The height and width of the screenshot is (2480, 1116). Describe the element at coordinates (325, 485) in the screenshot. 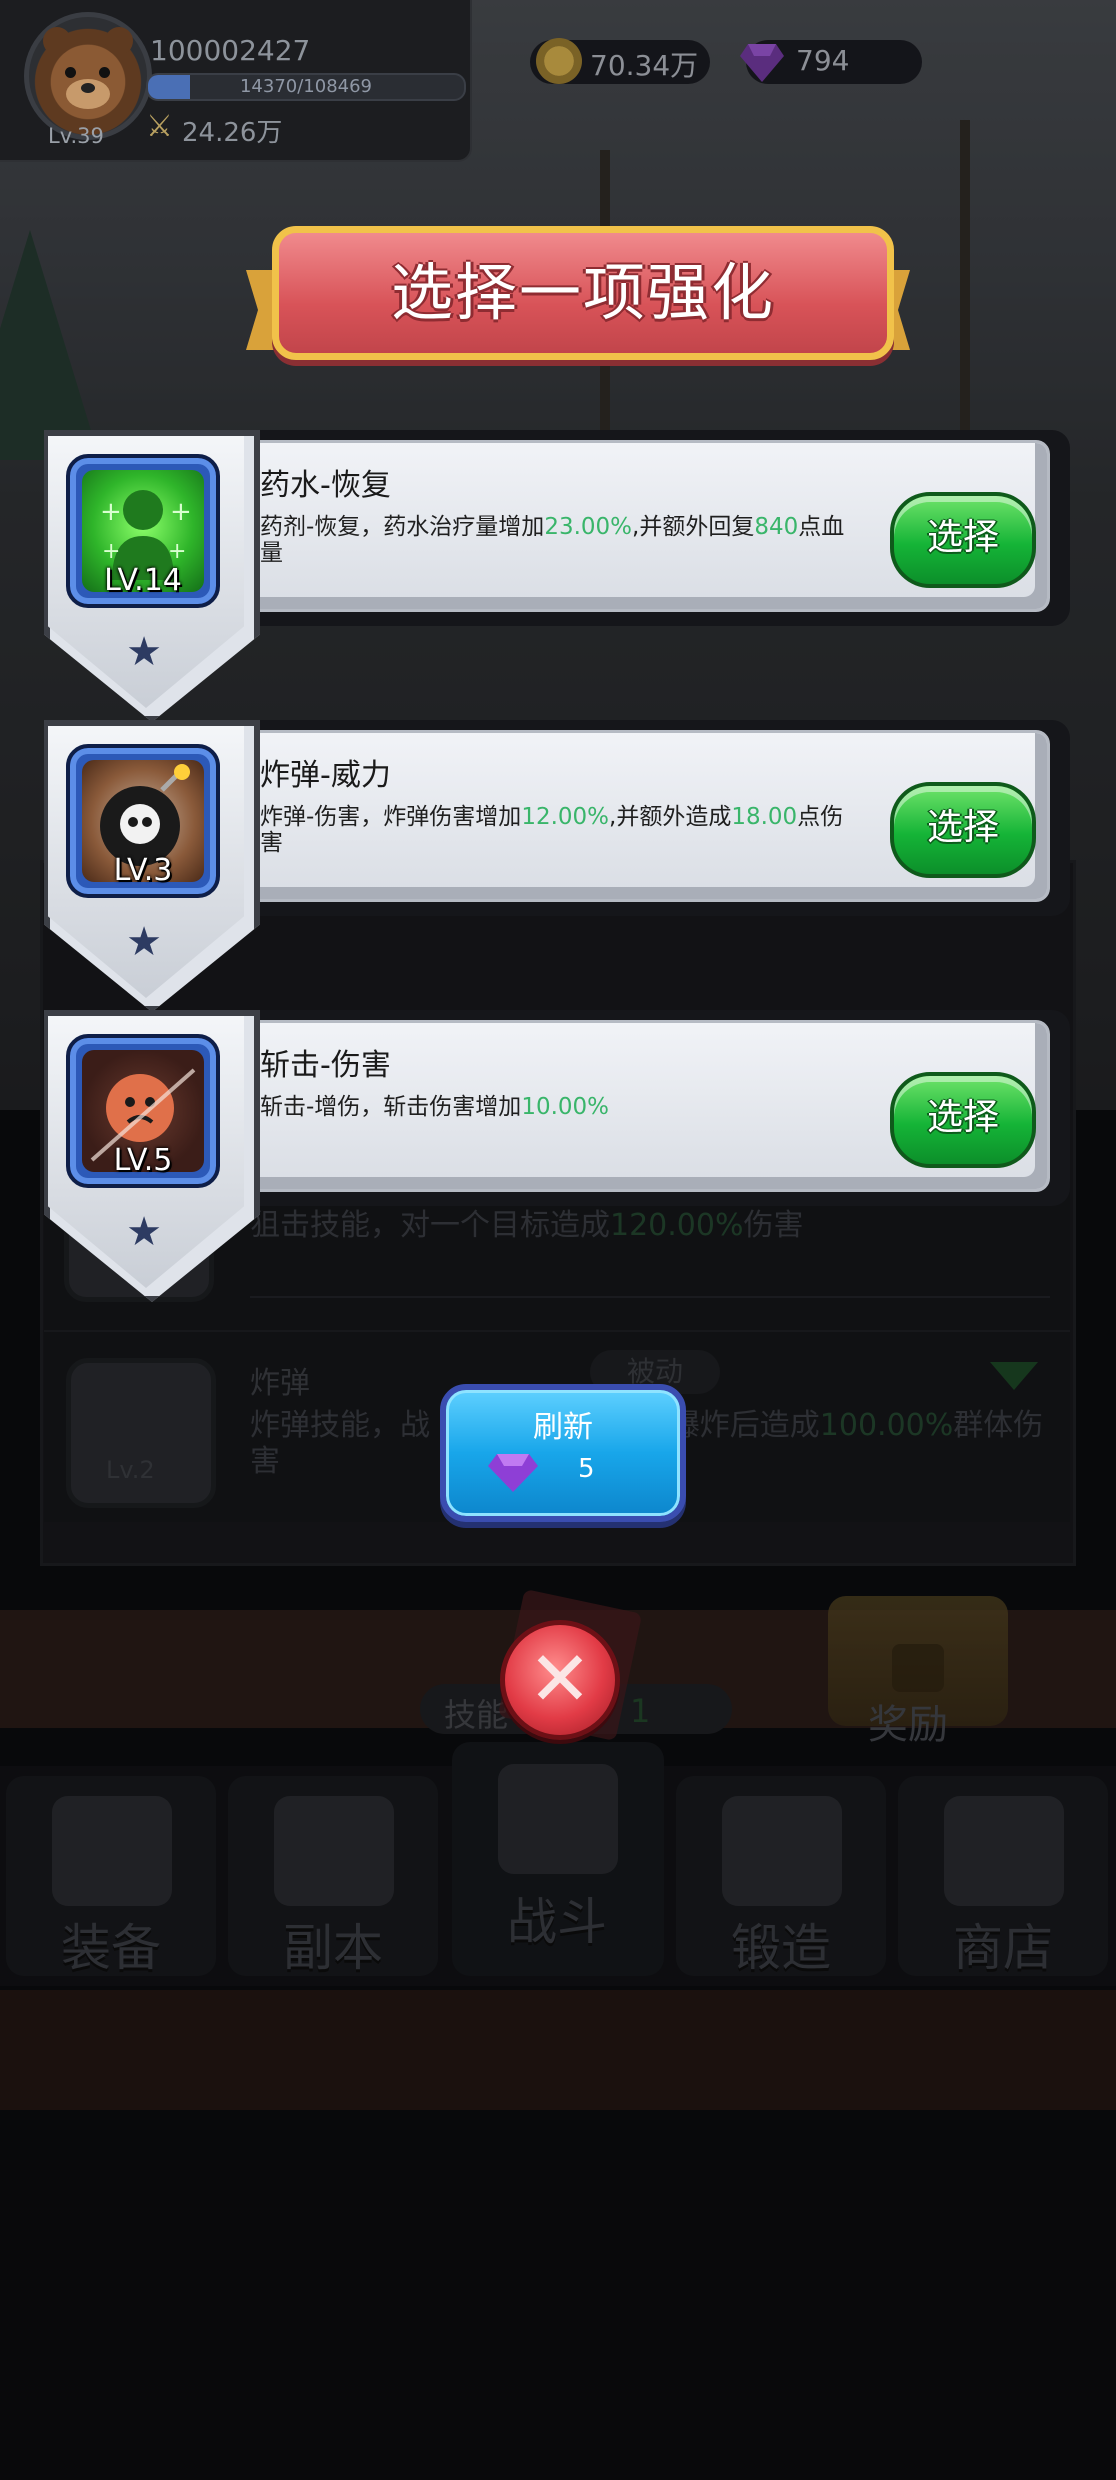

I see `option-name: 药水-恢复` at that location.